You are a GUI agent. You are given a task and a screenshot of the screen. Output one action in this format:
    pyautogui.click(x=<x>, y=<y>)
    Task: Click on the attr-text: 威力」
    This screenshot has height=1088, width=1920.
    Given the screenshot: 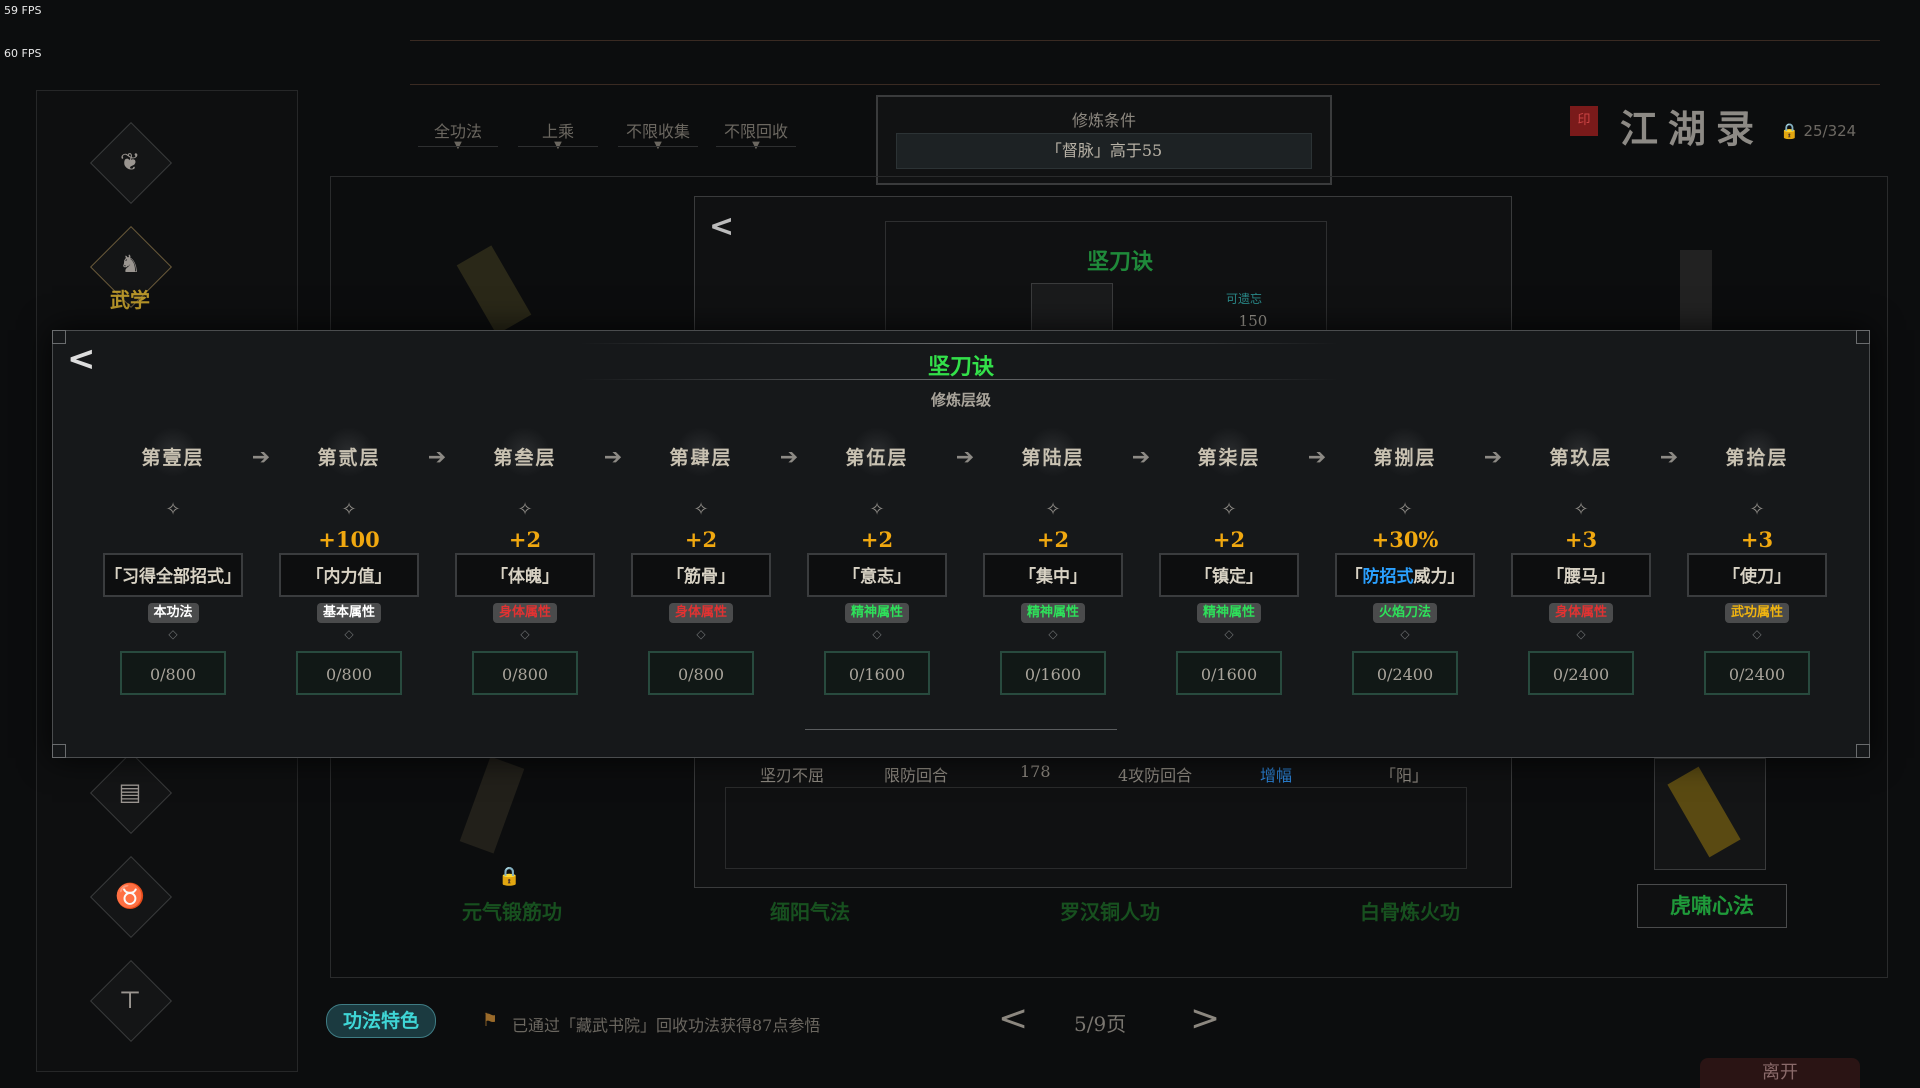 What is the action you would take?
    pyautogui.click(x=1439, y=577)
    